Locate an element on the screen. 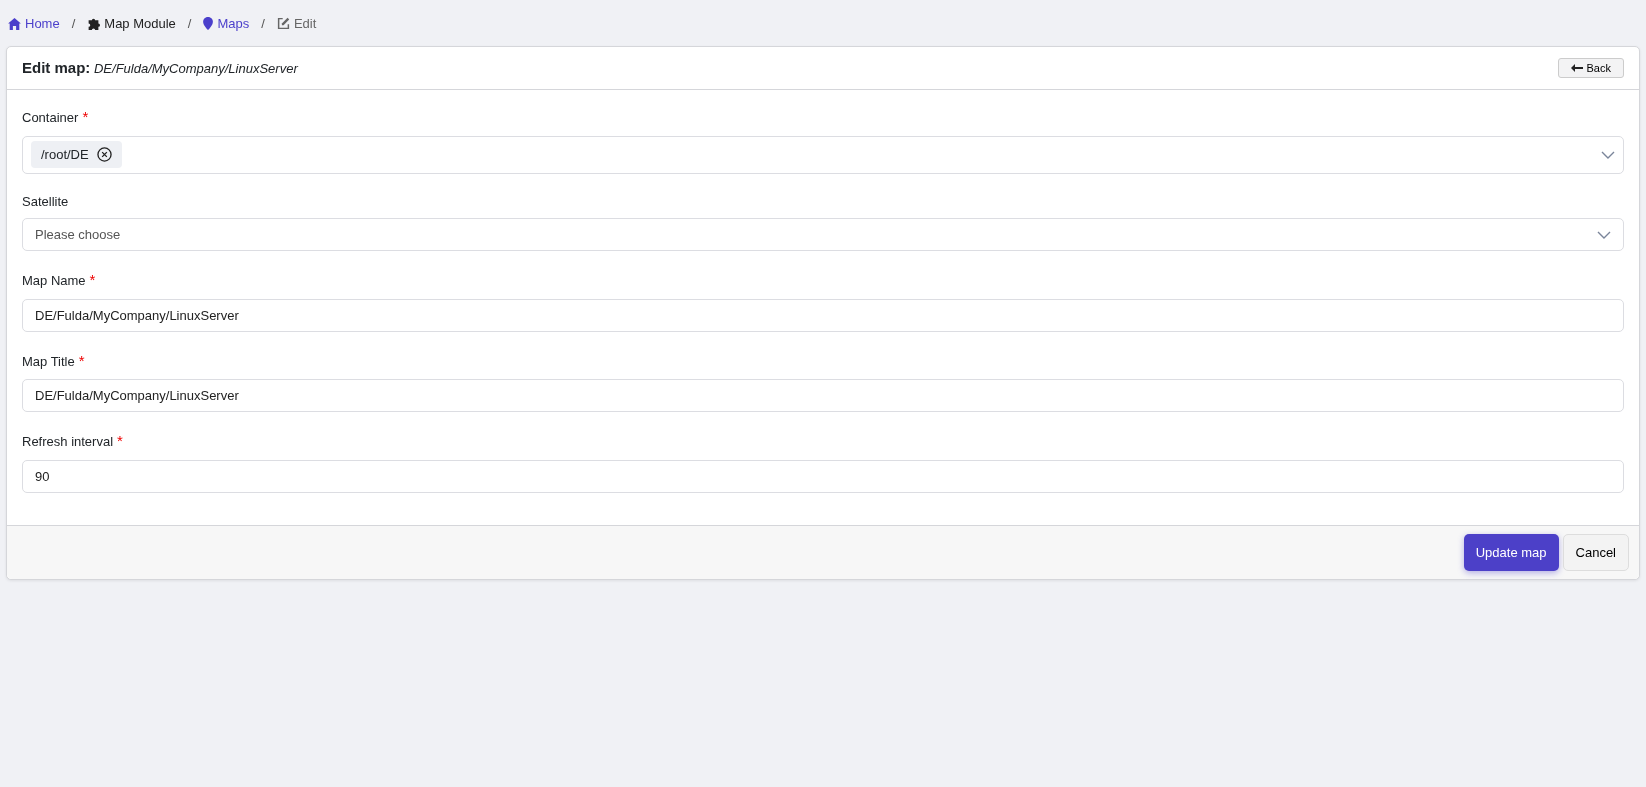 This screenshot has height=787, width=1646. back-arrow-icon is located at coordinates (1576, 67).